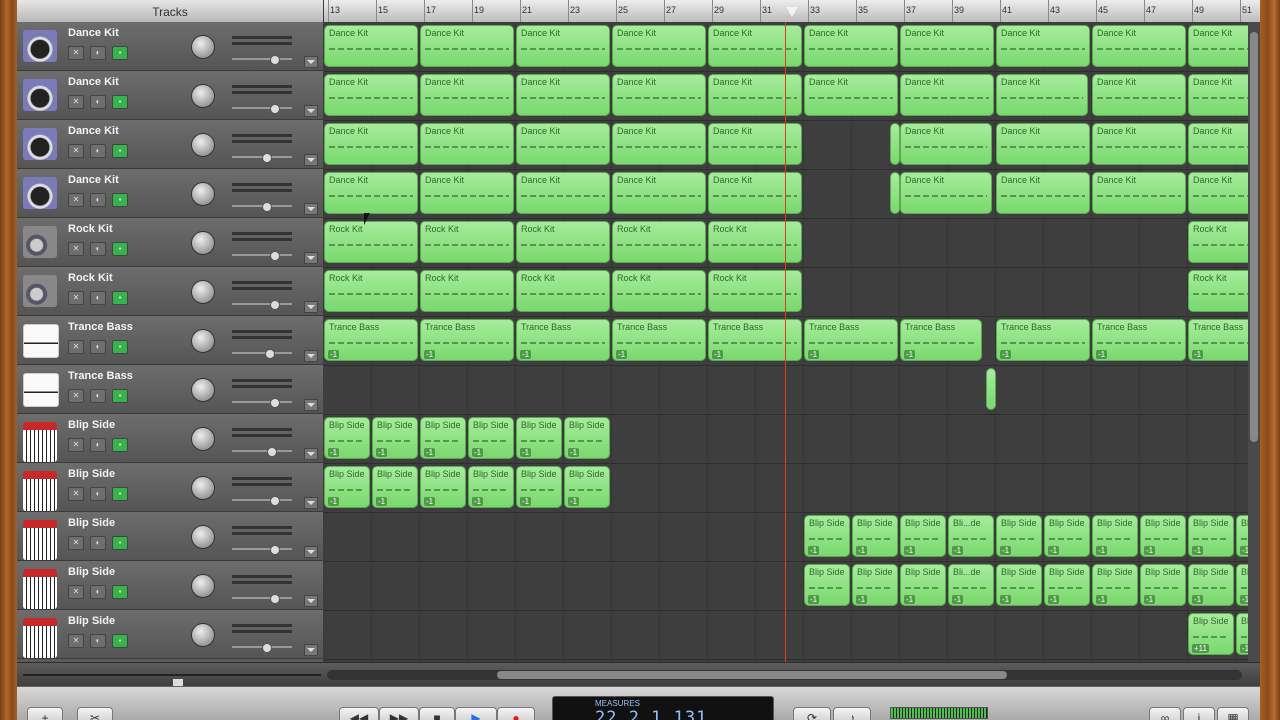 Image resolution: width=1280 pixels, height=720 pixels. Describe the element at coordinates (1211, 634) in the screenshot. I see `audio-region: Blip Side +11` at that location.